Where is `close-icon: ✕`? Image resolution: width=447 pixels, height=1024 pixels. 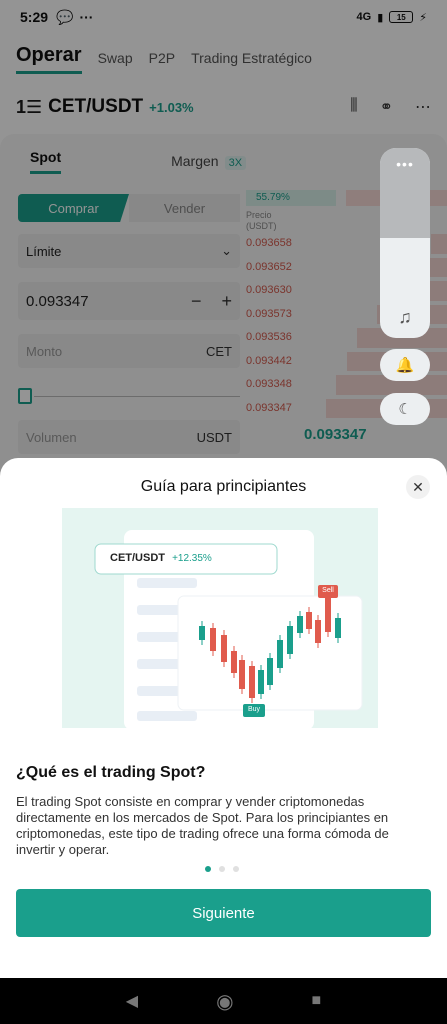 close-icon: ✕ is located at coordinates (418, 487).